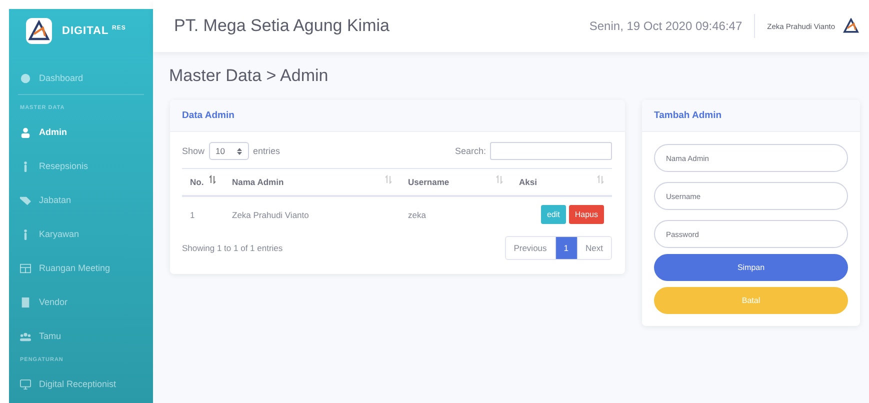  I want to click on company-name: PT. Mega Setia Agung Kimia, so click(282, 26).